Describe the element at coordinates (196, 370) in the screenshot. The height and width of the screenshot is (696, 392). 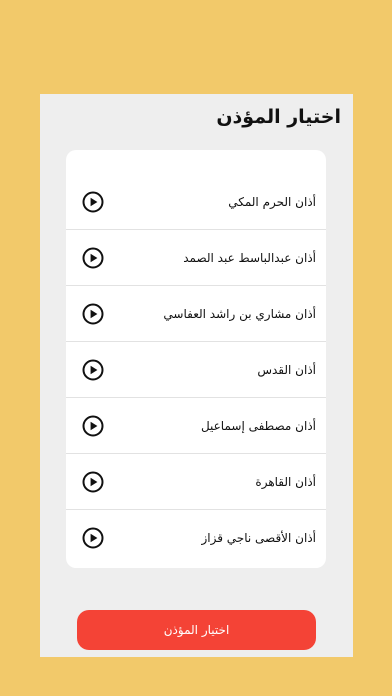
I see `list-item: أذان القدس` at that location.